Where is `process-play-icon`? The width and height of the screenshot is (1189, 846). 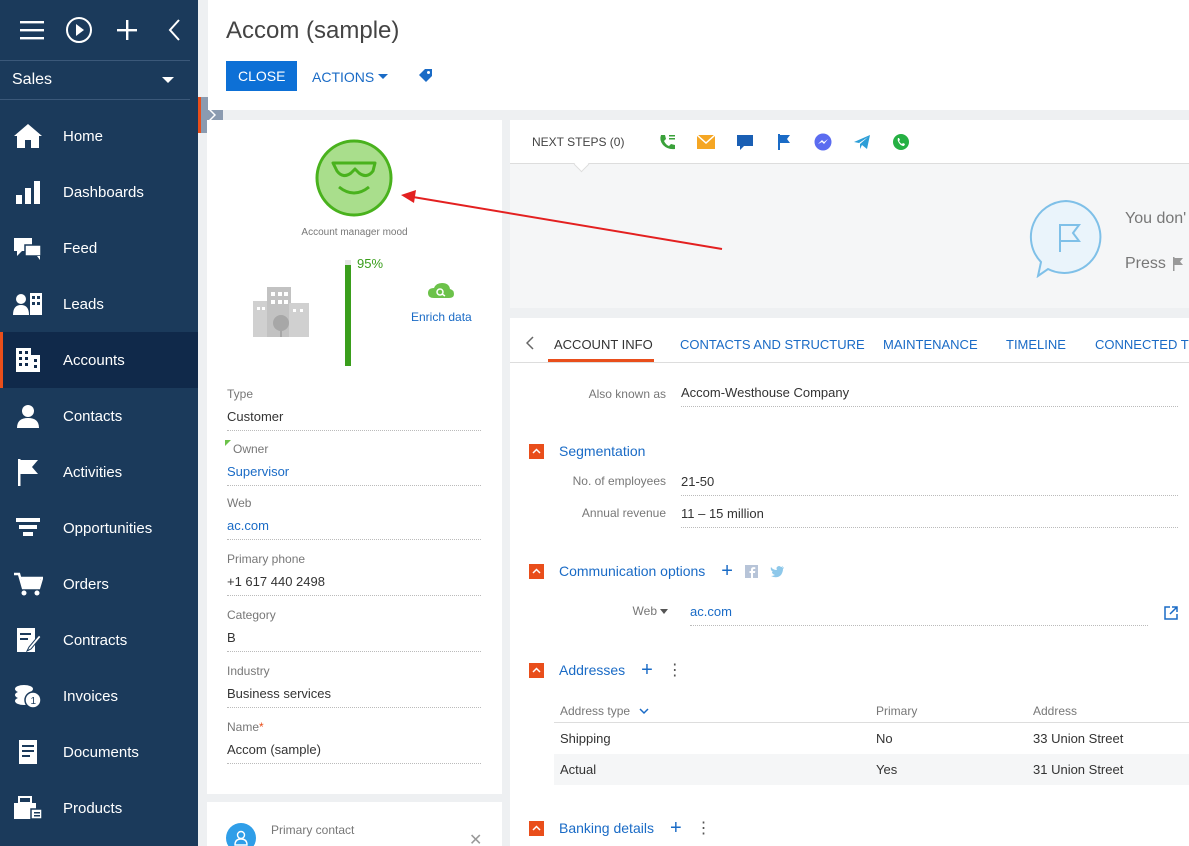 process-play-icon is located at coordinates (80, 30).